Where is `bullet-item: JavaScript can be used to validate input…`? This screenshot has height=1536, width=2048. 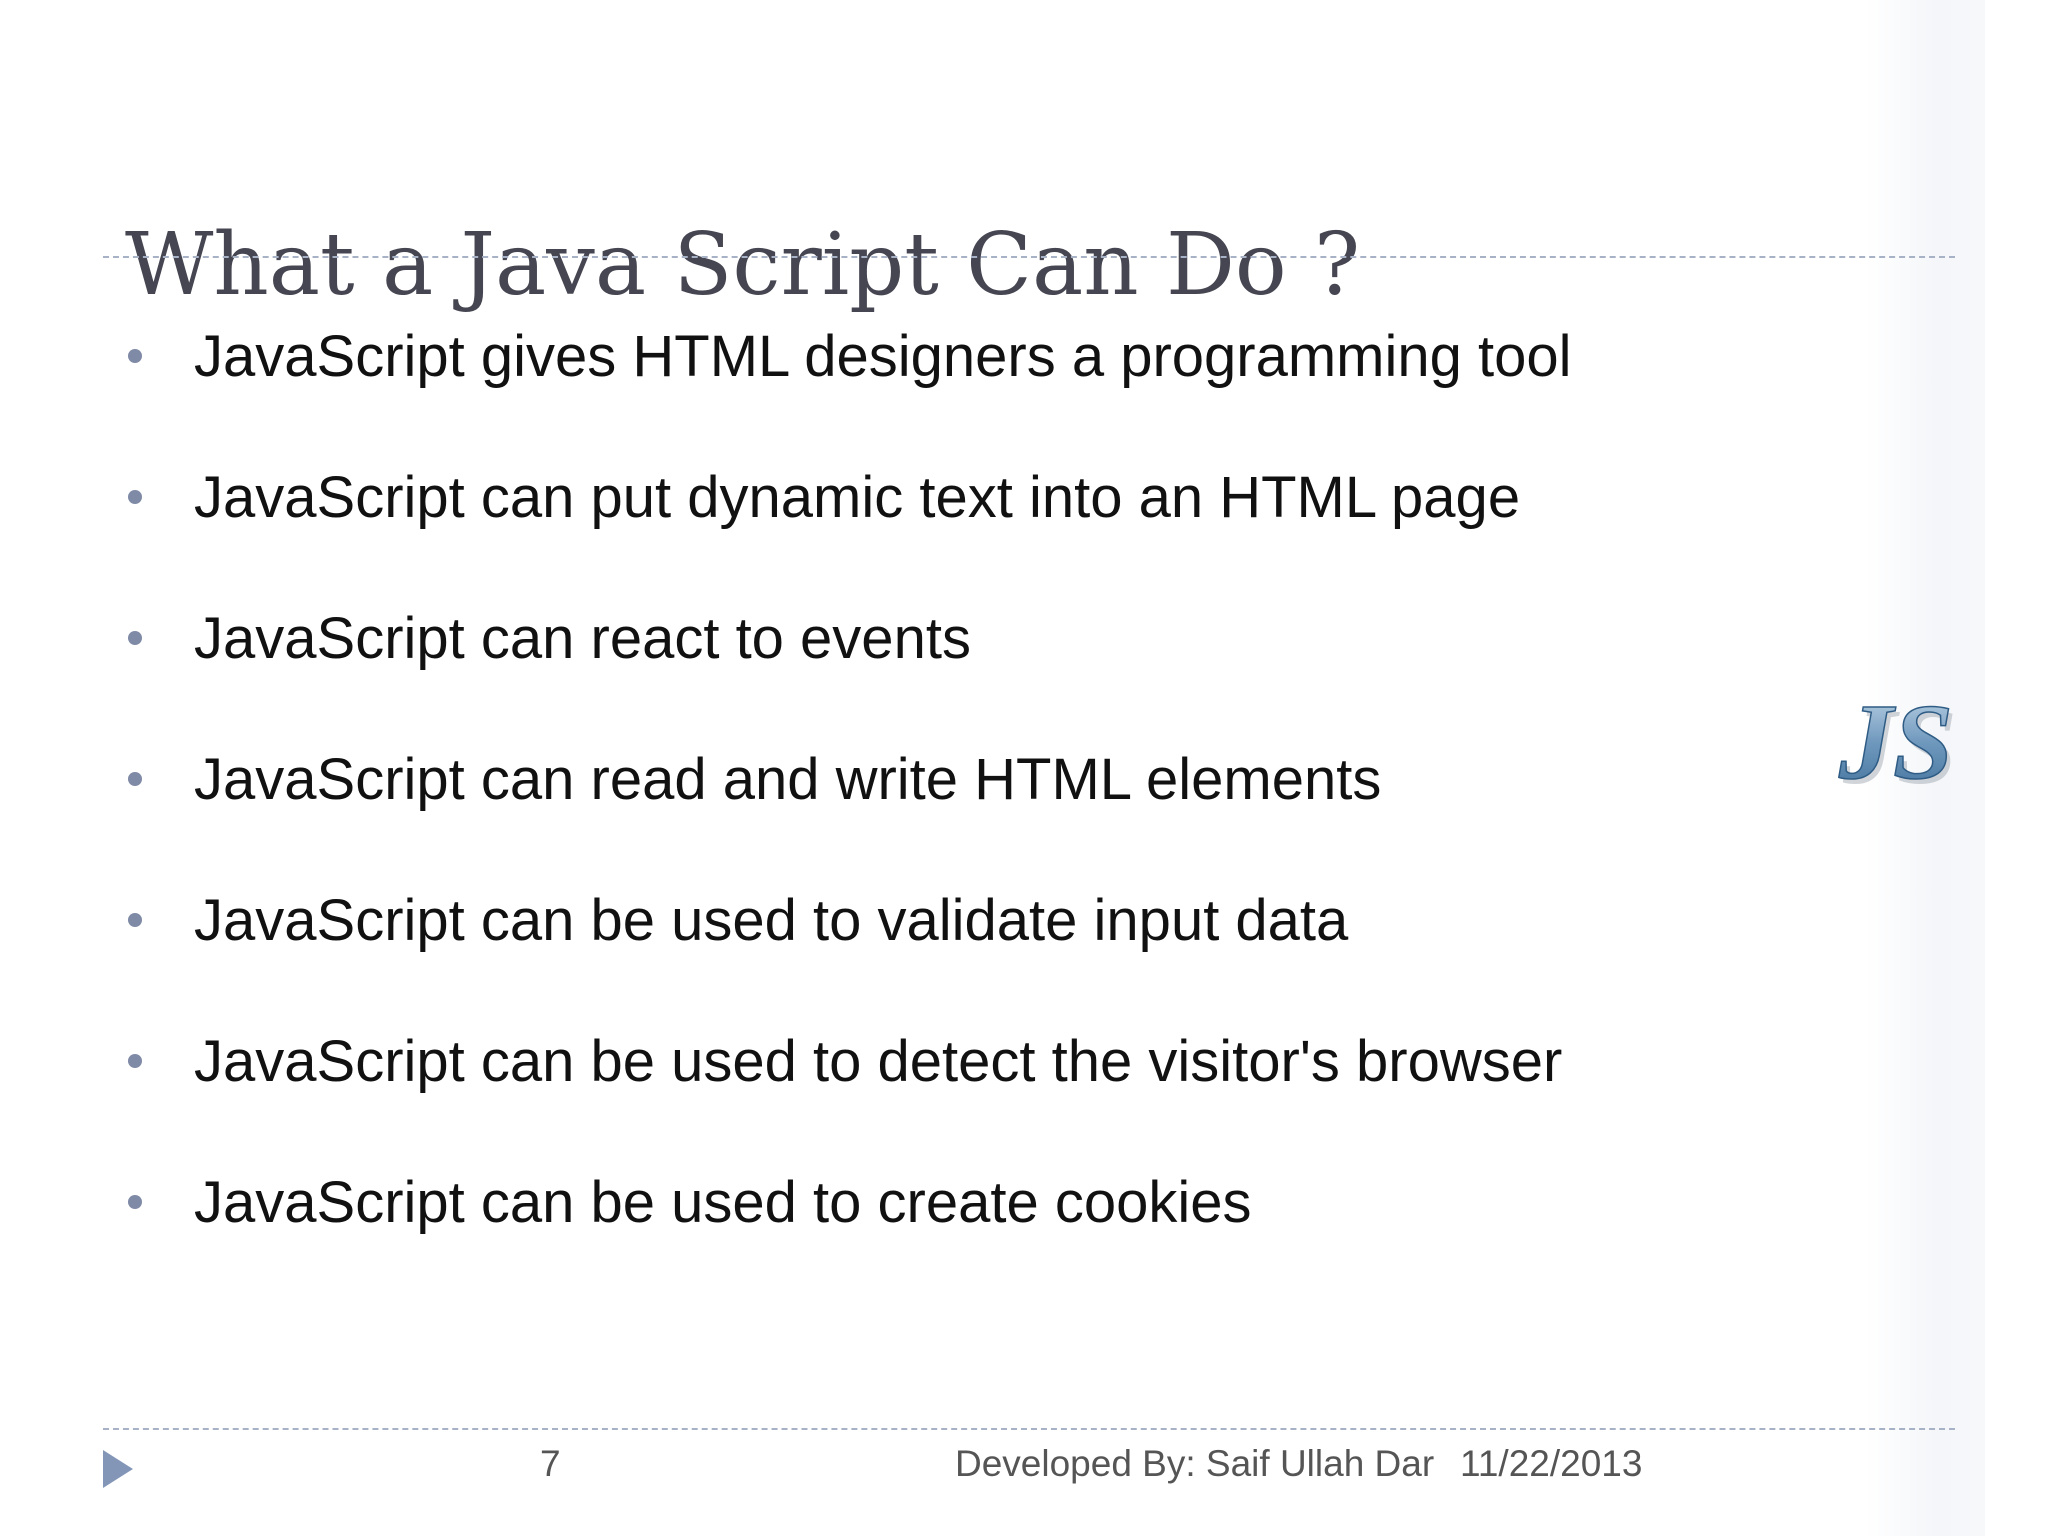 bullet-item: JavaScript can be used to validate input… is located at coordinates (738, 920).